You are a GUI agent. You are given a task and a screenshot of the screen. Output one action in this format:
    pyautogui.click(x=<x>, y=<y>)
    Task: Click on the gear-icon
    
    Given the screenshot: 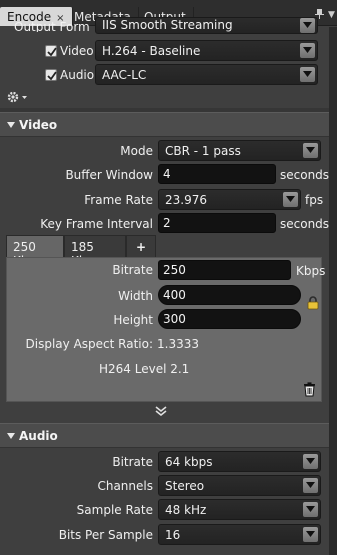 What is the action you would take?
    pyautogui.click(x=18, y=97)
    